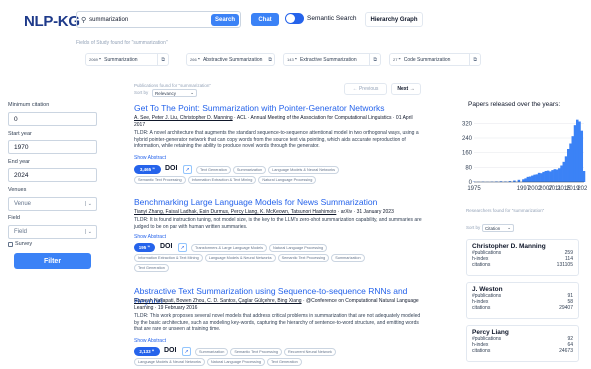 The image size is (591, 369). I want to click on venue-placeholder: Venue, so click(23, 204).